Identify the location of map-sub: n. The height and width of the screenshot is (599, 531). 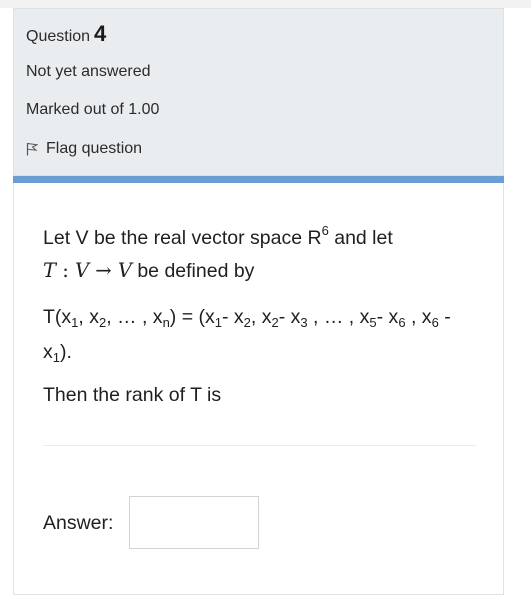
(166, 322).